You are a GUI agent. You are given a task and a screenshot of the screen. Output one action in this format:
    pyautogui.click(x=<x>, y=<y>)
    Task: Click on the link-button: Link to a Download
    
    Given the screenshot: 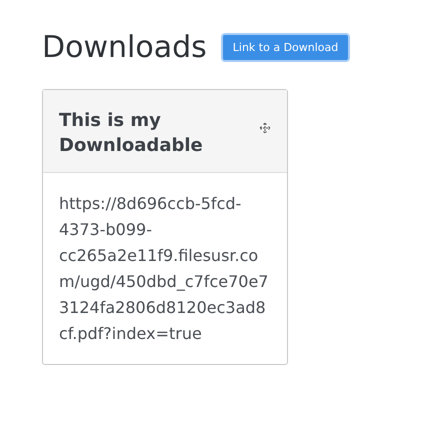 What is the action you would take?
    pyautogui.click(x=285, y=47)
    